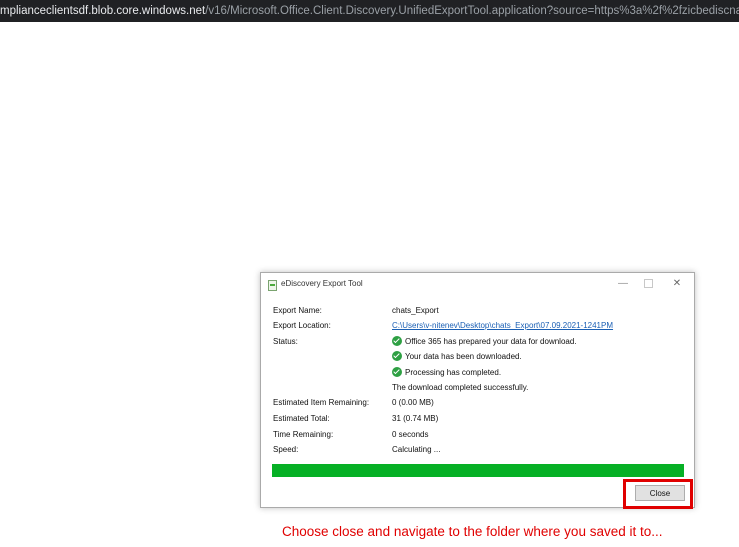 This screenshot has height=547, width=739. Describe the element at coordinates (677, 284) in the screenshot. I see `window-close-button: ✕` at that location.